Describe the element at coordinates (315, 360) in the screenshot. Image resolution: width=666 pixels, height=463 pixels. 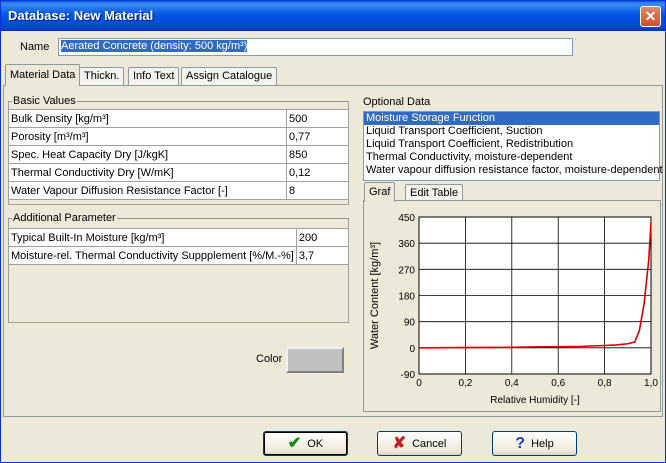
I see `color-swatch` at that location.